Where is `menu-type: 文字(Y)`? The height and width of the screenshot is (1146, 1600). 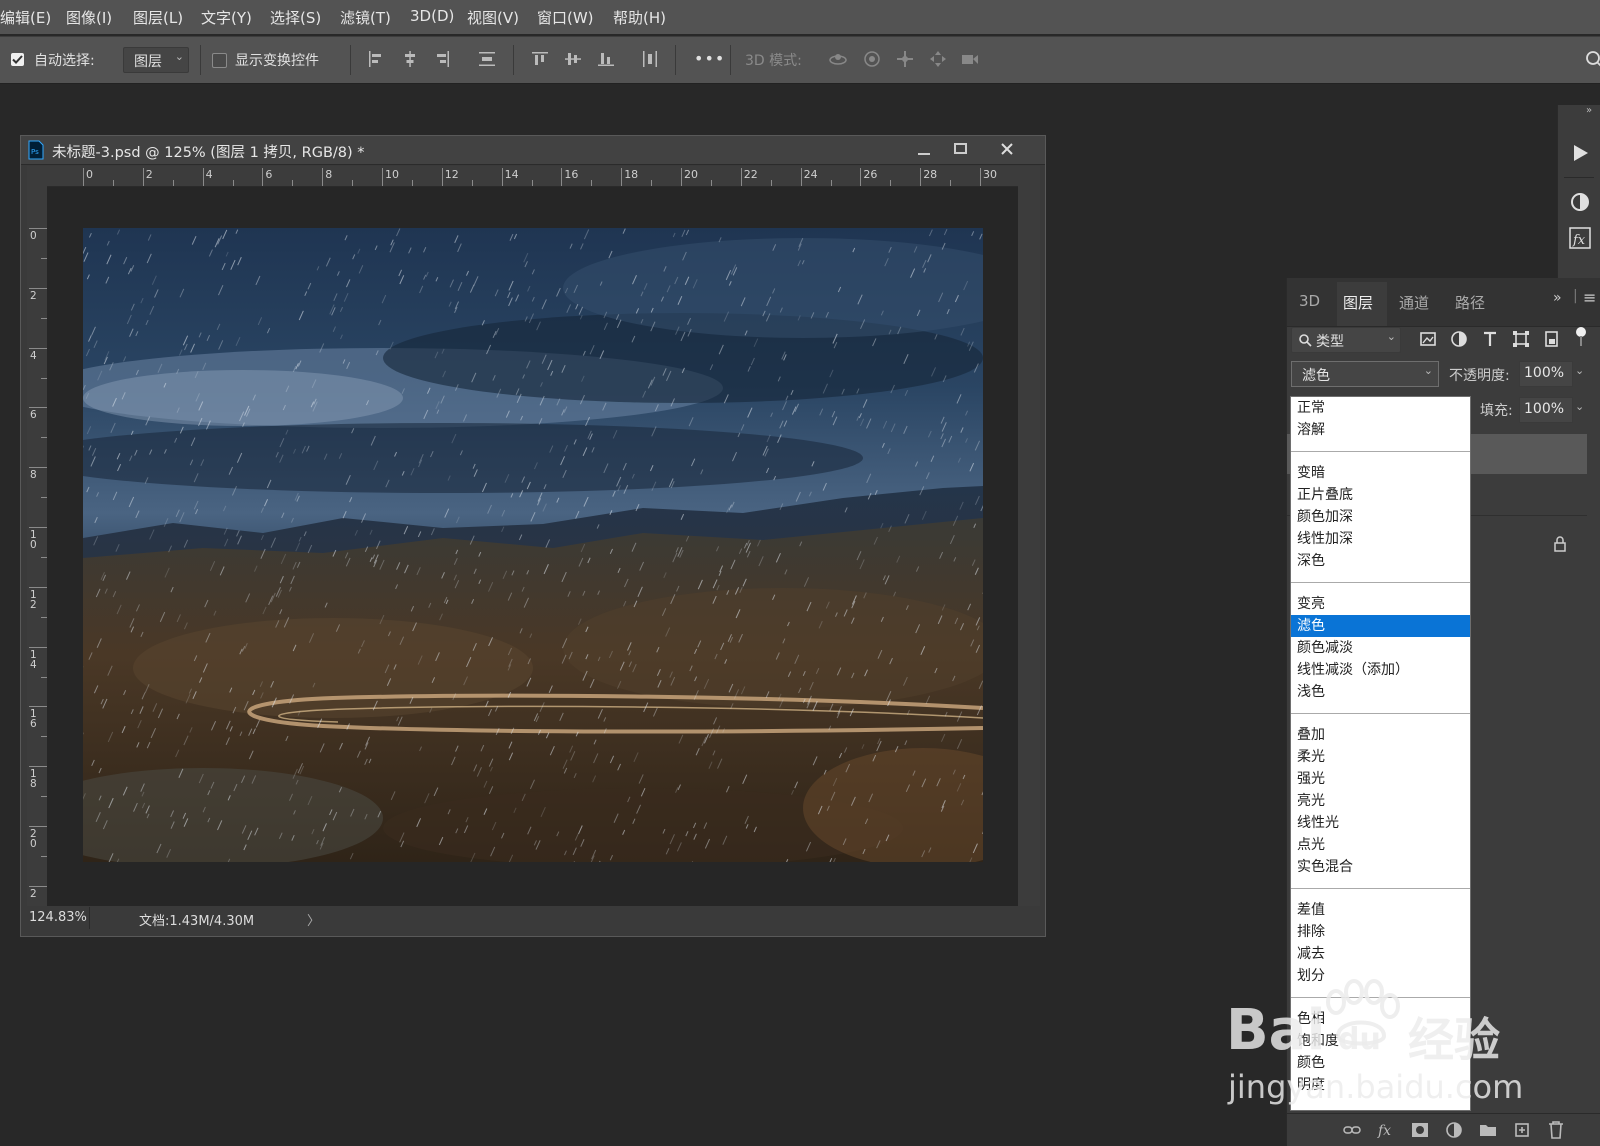
menu-type: 文字(Y) is located at coordinates (226, 17).